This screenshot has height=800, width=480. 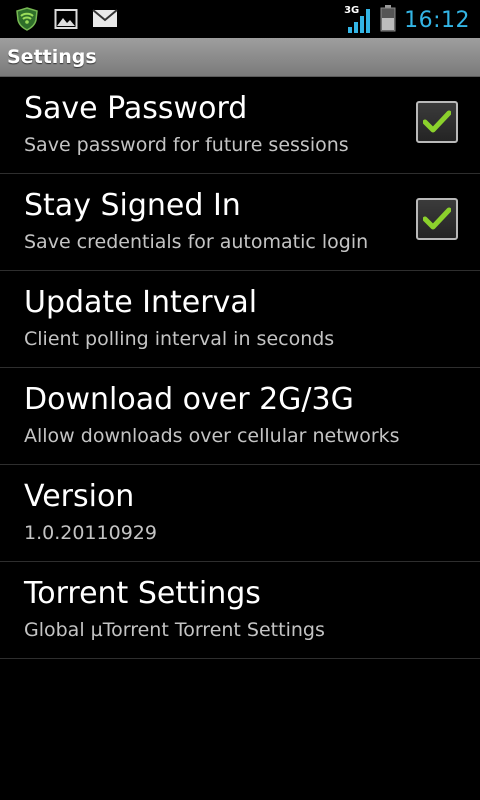 I want to click on pref-title: Update Interval, so click(x=141, y=302).